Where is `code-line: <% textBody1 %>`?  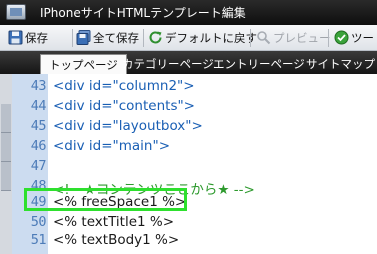 code-line: <% textBody1 %> is located at coordinates (116, 240).